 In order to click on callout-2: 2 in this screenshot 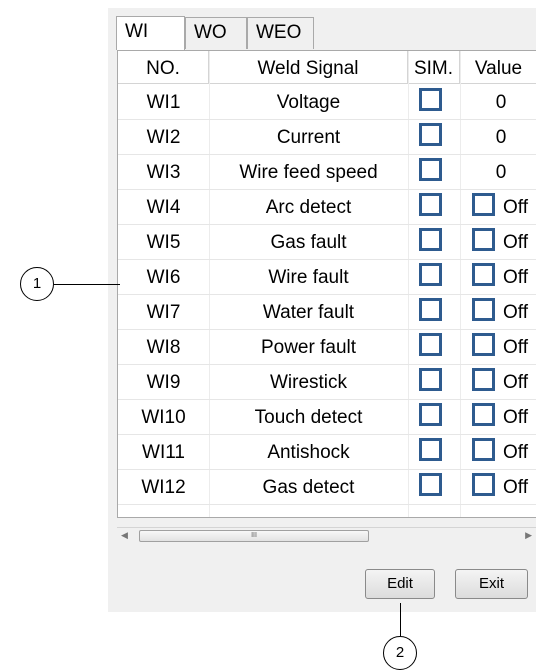, I will do `click(400, 653)`.